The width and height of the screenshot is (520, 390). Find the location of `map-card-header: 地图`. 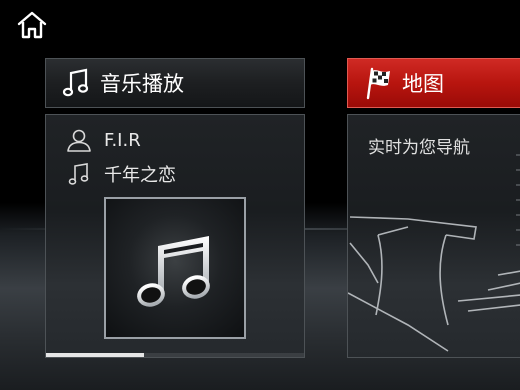

map-card-header: 地图 is located at coordinates (433, 83).